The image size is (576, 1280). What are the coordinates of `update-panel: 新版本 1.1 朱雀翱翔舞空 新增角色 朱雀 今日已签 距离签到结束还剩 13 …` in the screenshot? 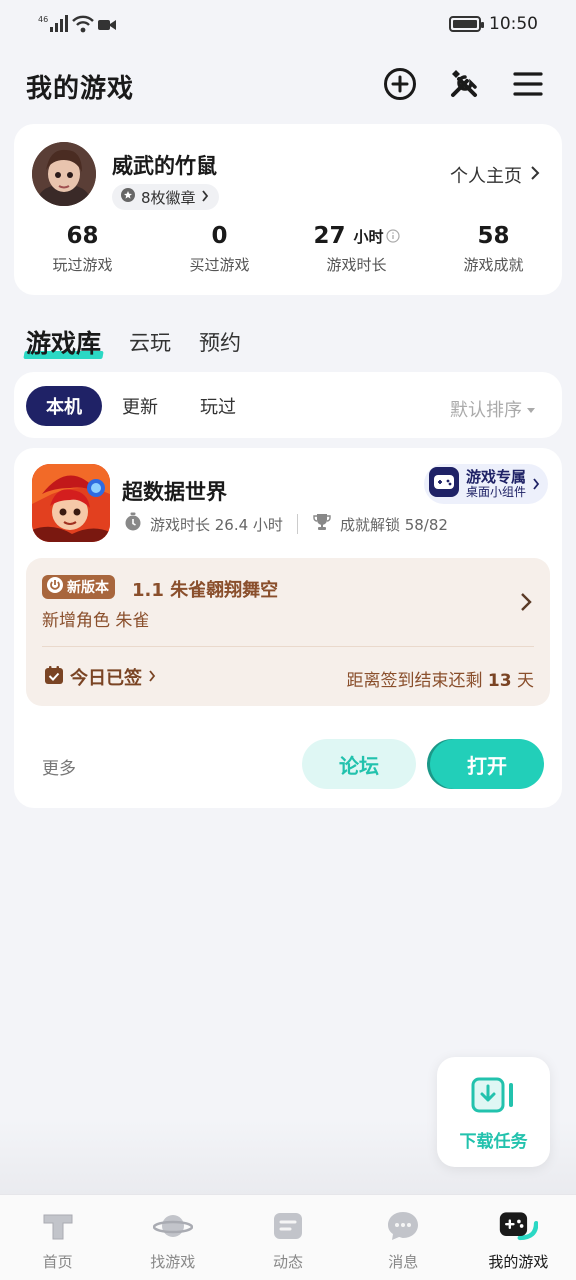 It's located at (288, 632).